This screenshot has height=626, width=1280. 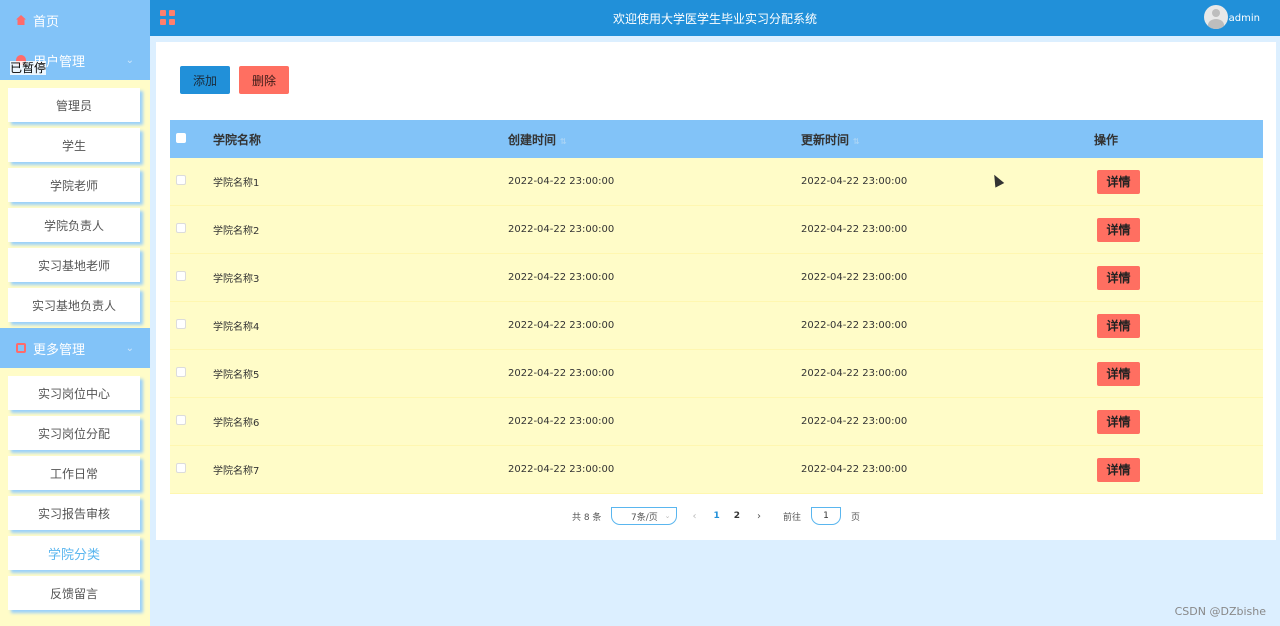 What do you see at coordinates (532, 139) in the screenshot?
I see `column-header-label: 创建时间` at bounding box center [532, 139].